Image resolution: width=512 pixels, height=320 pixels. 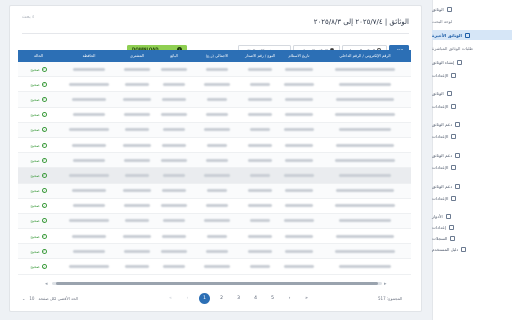 What do you see at coordinates (472, 155) in the screenshot?
I see `sidebar-item-support-2: دعم الوثائق ‹` at bounding box center [472, 155].